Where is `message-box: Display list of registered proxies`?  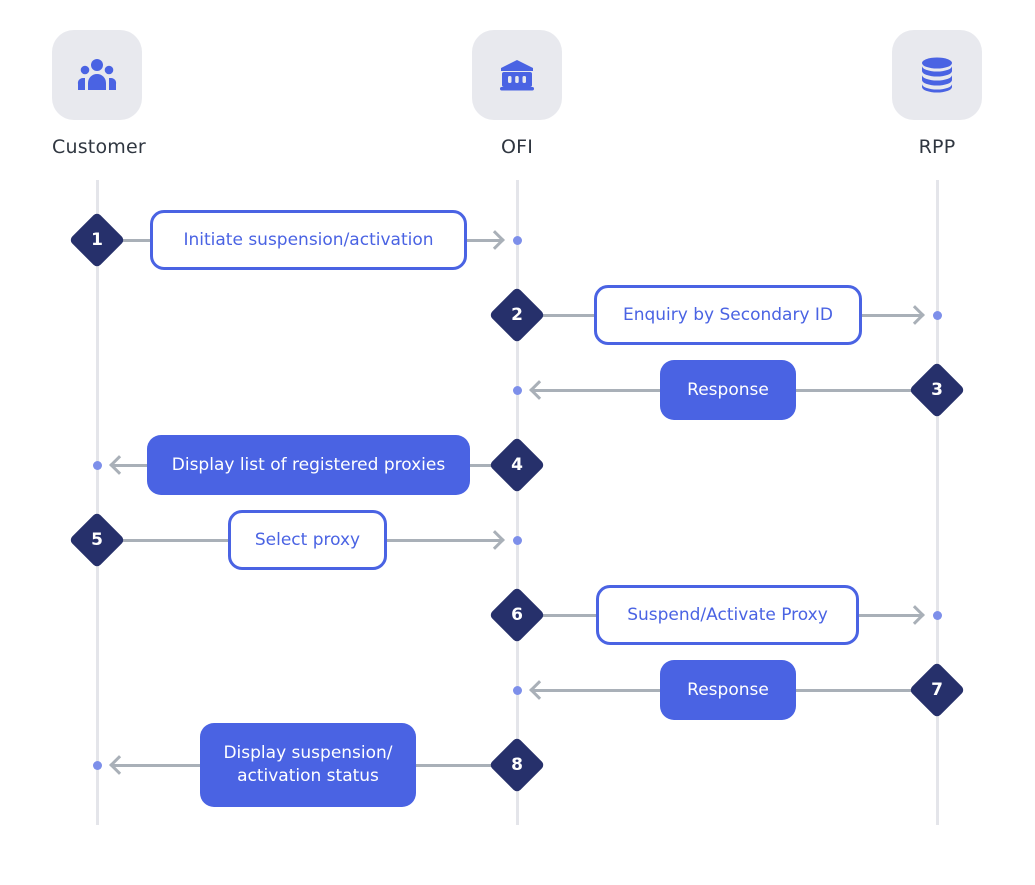 message-box: Display list of registered proxies is located at coordinates (308, 465).